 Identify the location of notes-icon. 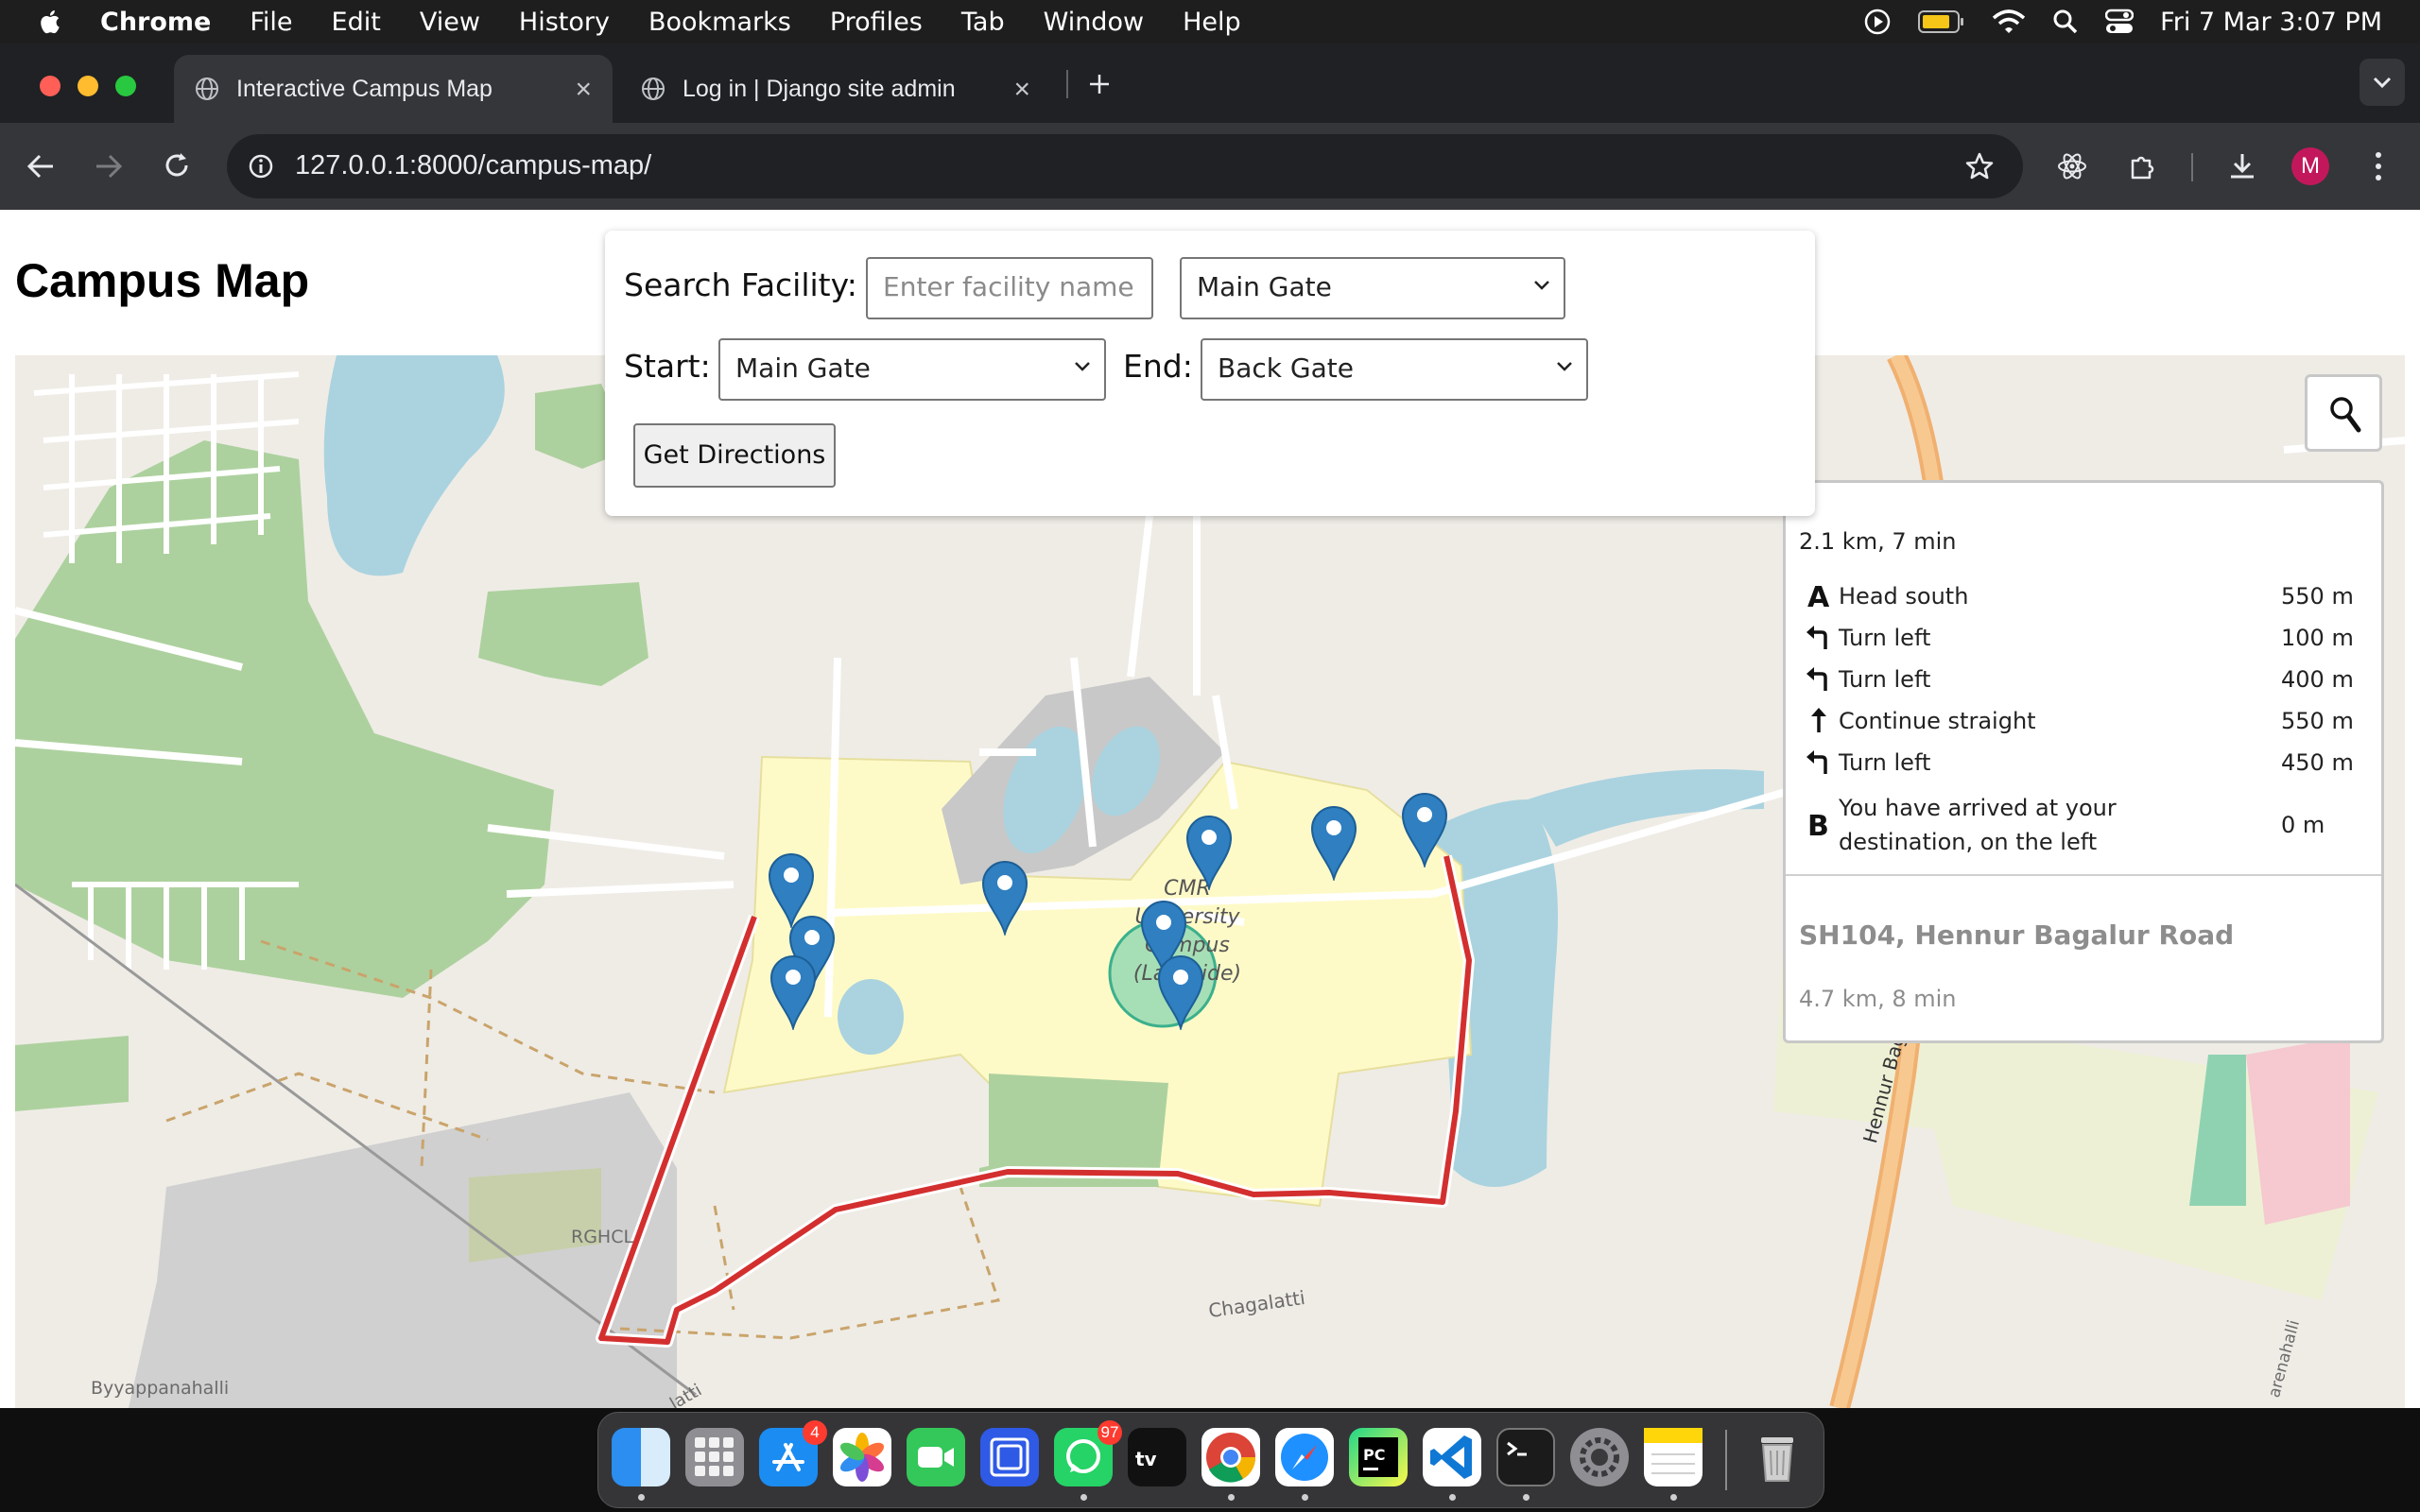
(1673, 1457).